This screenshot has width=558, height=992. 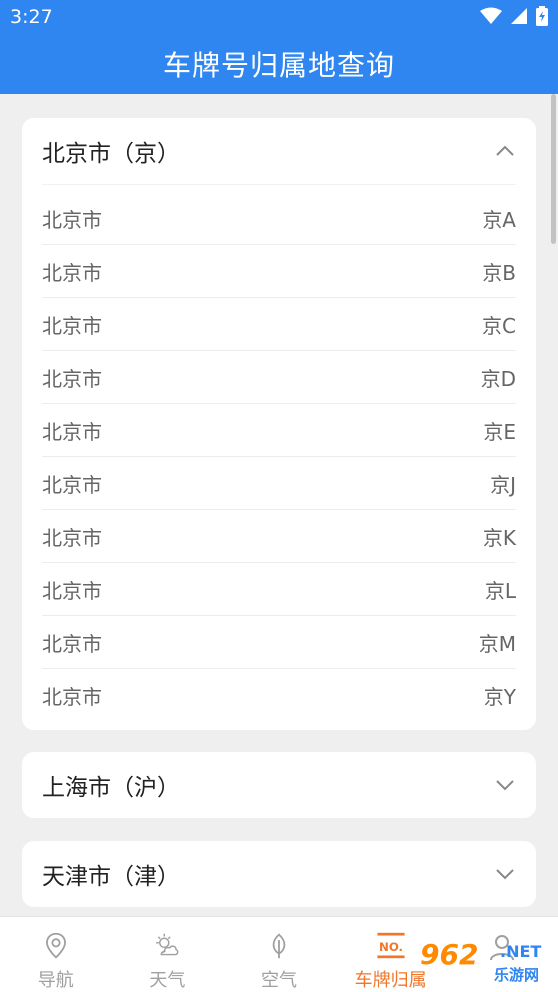 I want to click on row-code: 京J, so click(x=503, y=484).